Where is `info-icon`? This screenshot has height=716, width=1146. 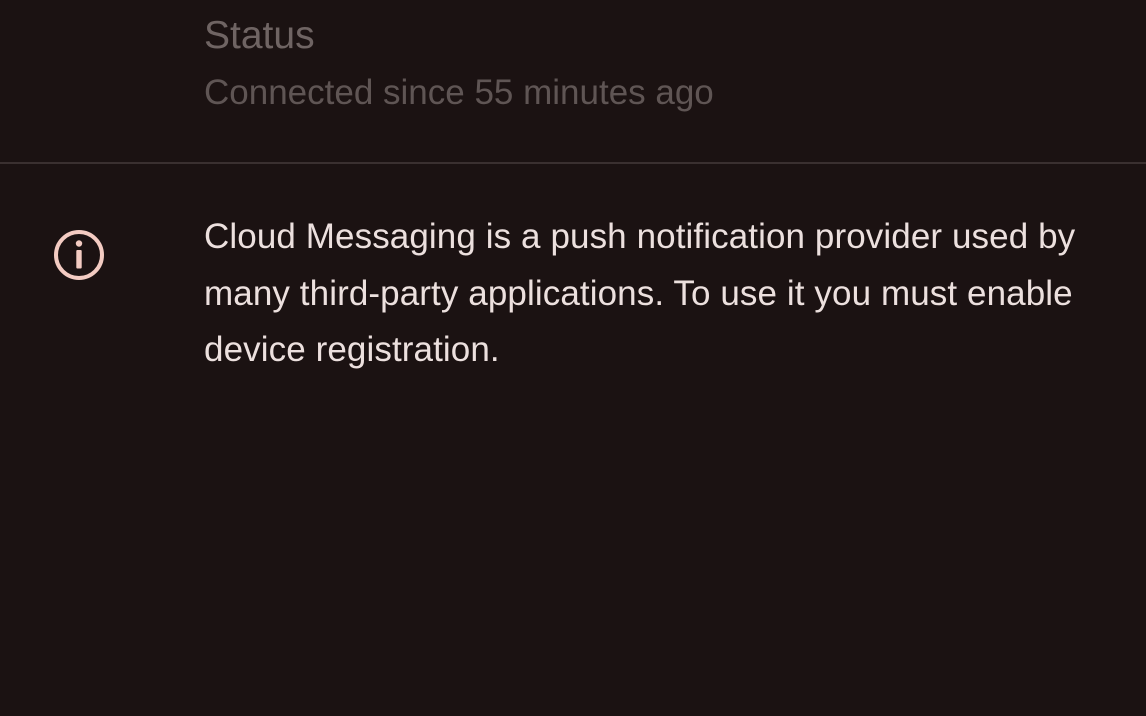
info-icon is located at coordinates (79, 255).